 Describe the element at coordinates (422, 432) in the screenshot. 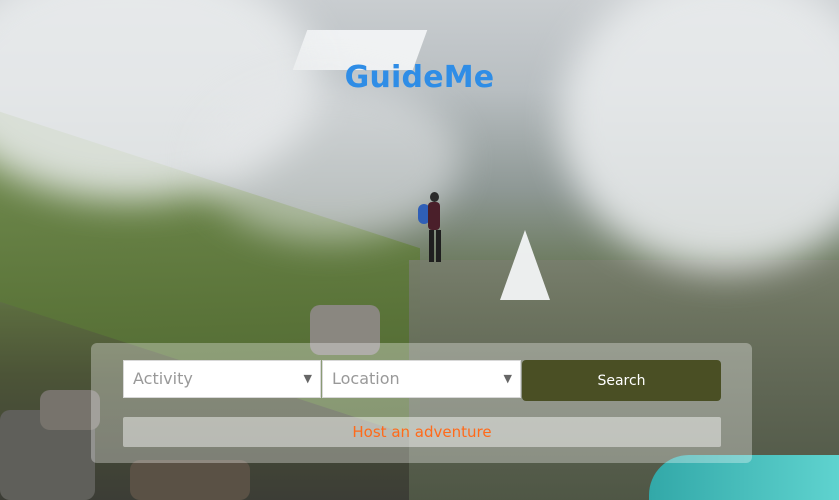

I see `host-adventure-button: Host an adventure` at that location.